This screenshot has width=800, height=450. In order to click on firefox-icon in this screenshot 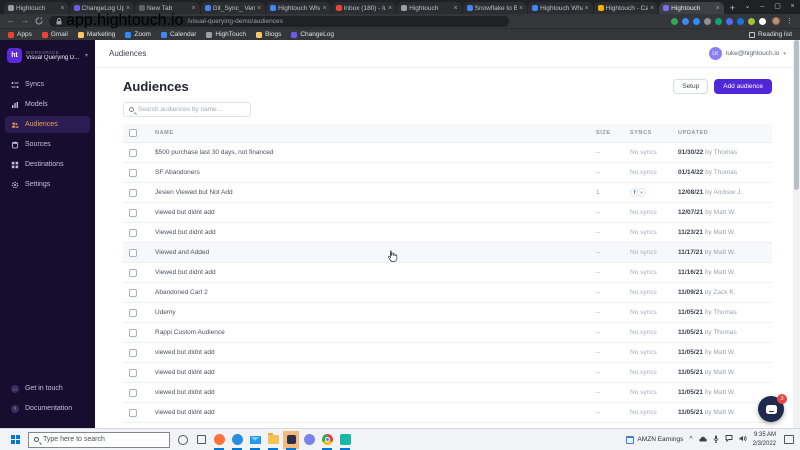, I will do `click(219, 440)`.